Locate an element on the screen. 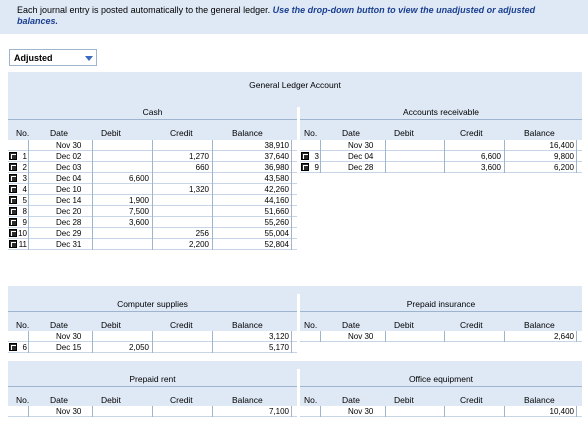 This screenshot has width=588, height=432. ledger-rows: Nov 30 3,120 6 Dec 15 2,050 5,170 is located at coordinates (152, 342).